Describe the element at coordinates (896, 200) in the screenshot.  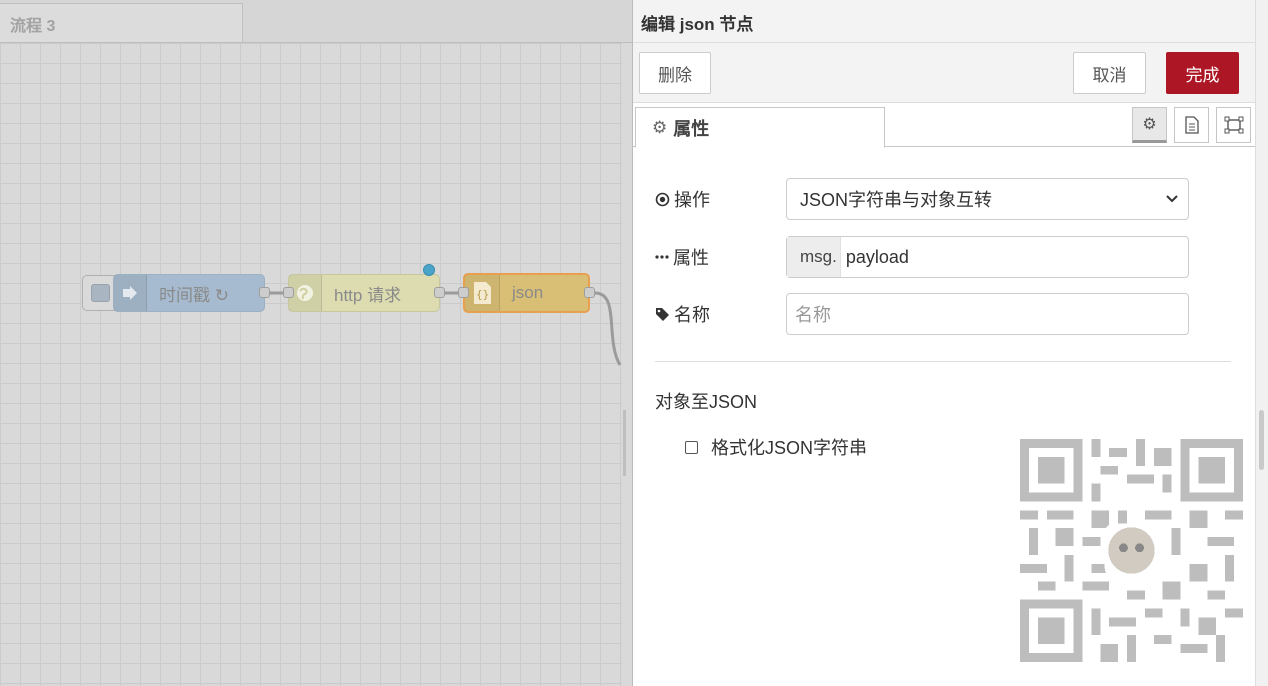
I see `action-select-value: JSON字符串与对象互转` at that location.